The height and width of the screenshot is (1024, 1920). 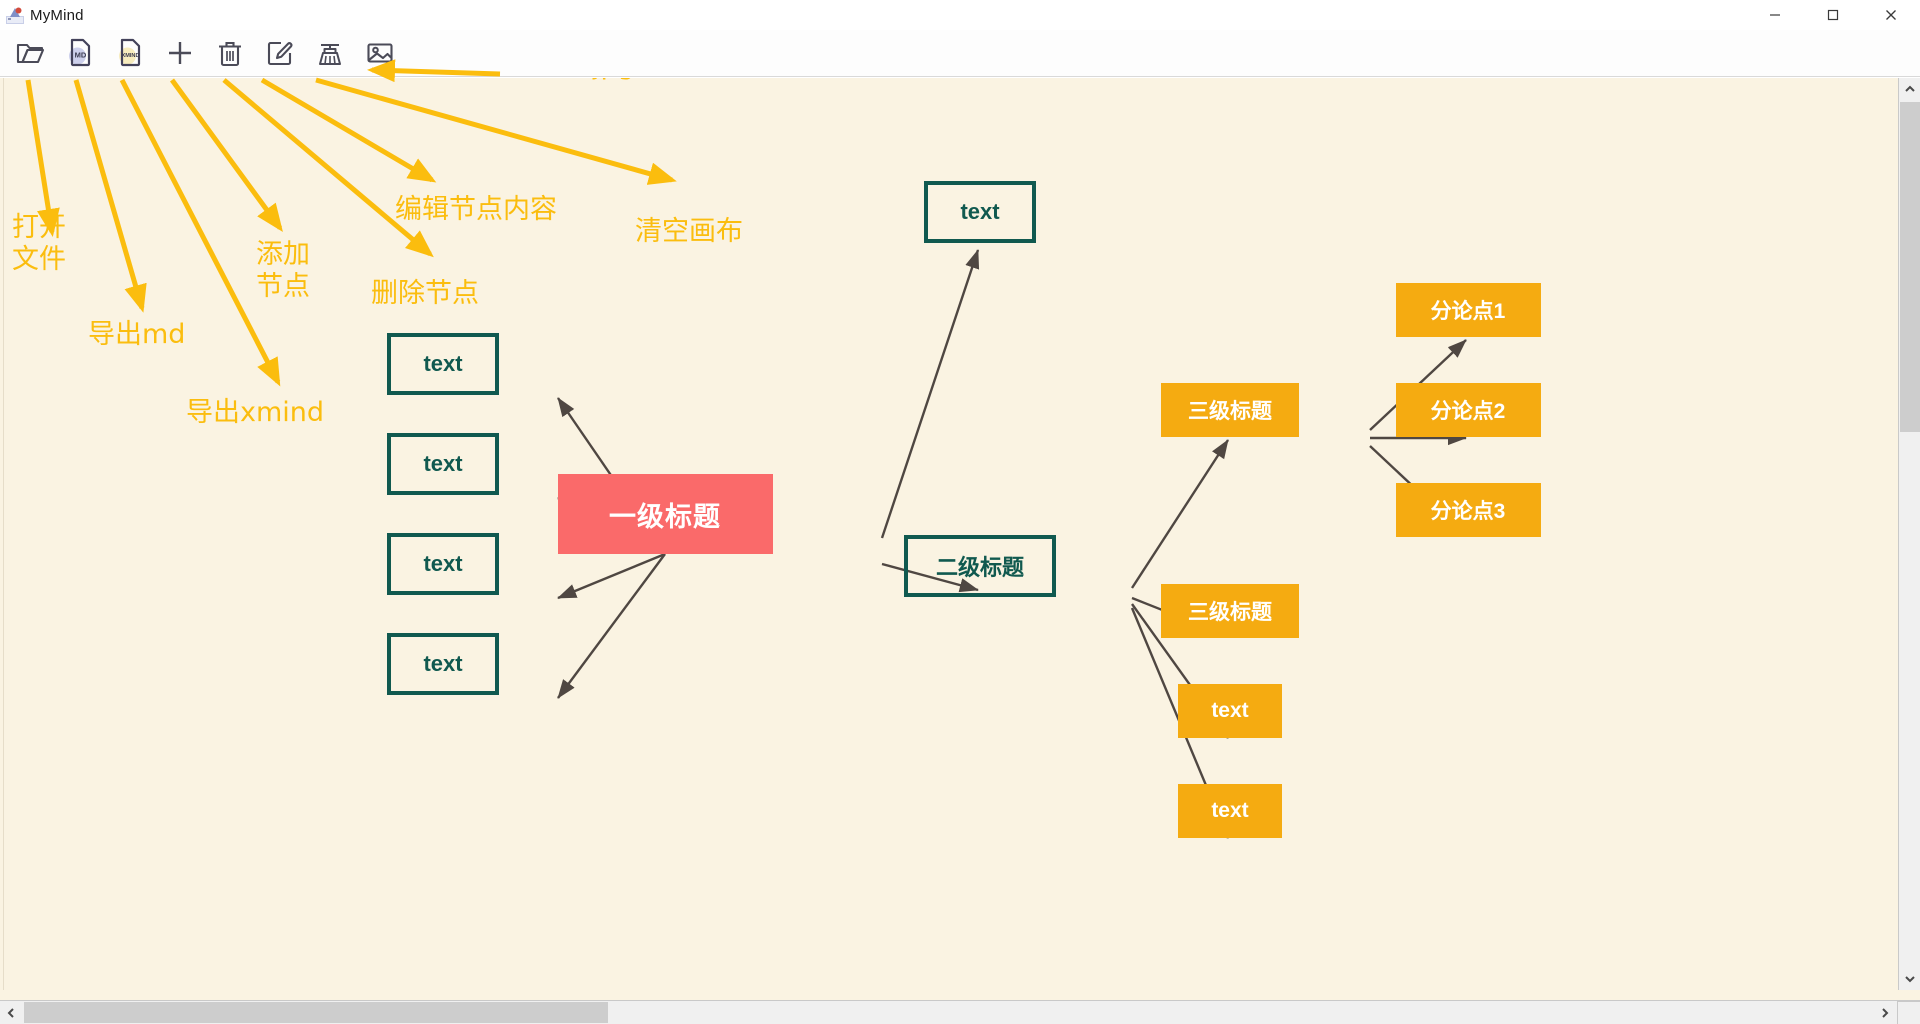 What do you see at coordinates (1909, 534) in the screenshot?
I see `vertical-scrollbar` at bounding box center [1909, 534].